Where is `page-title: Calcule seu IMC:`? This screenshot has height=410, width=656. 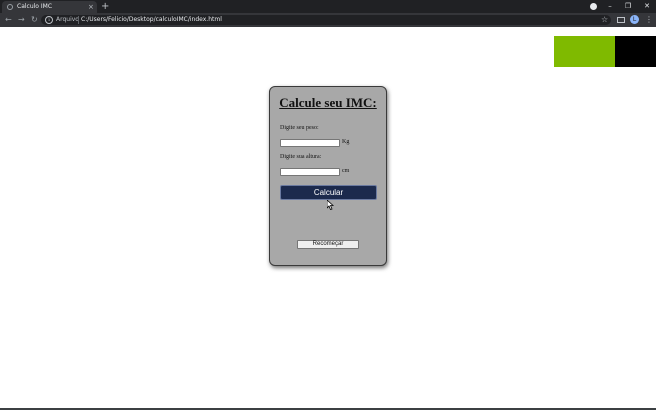 page-title: Calcule seu IMC: is located at coordinates (328, 102).